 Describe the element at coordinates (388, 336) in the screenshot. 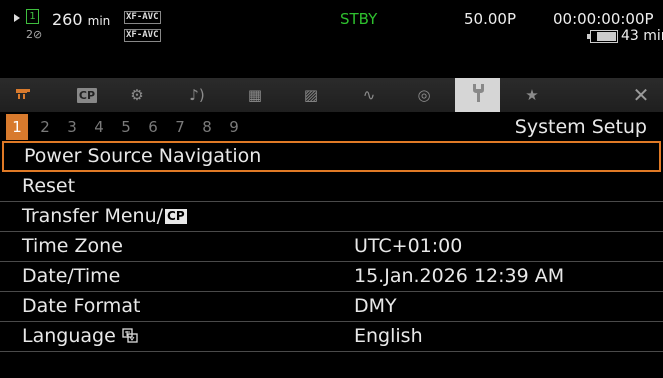

I see `menu-item-value: English` at that location.